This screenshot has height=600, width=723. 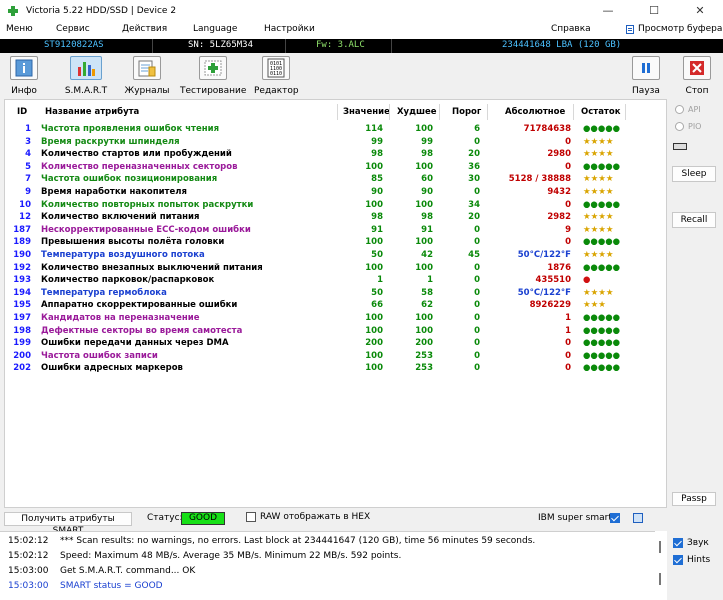 I want to click on table-row: 9 Время наработки накопителя 90 90 0 9432 ★★★★, so click(x=335, y=192).